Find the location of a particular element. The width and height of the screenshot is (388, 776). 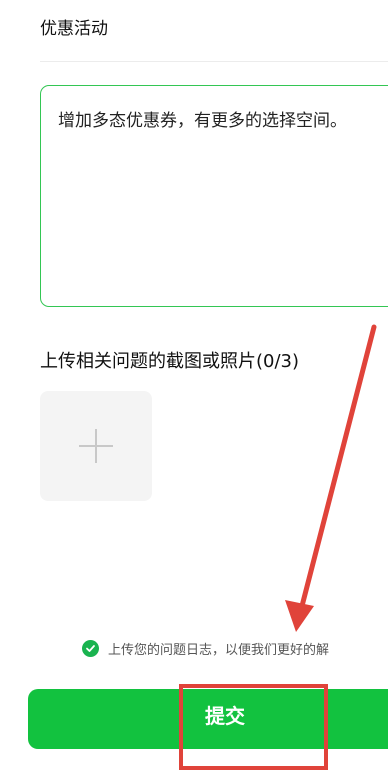

divider is located at coordinates (214, 61).